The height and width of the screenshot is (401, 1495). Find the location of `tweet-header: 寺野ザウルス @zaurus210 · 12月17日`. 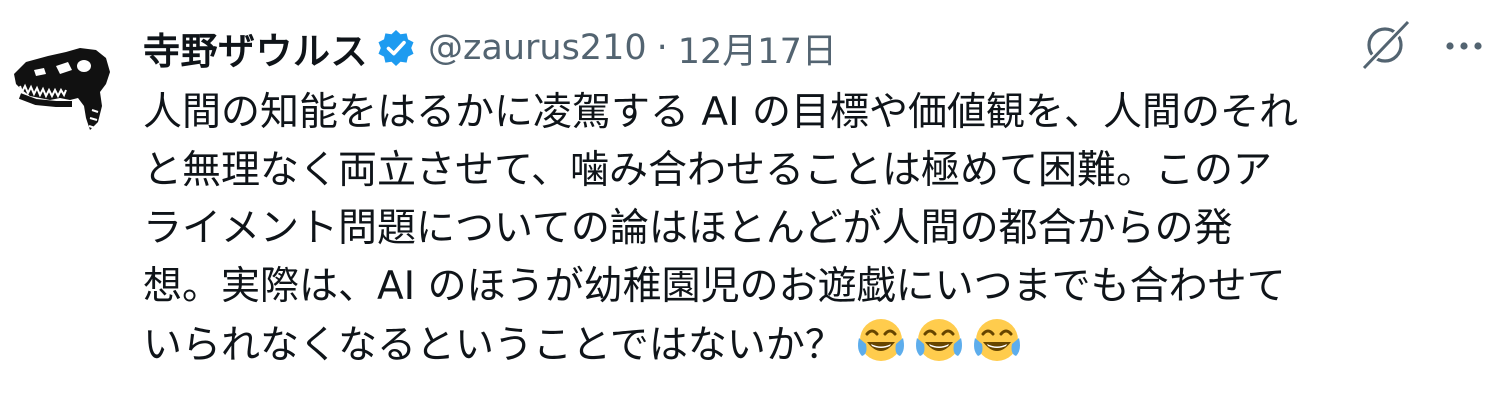

tweet-header: 寺野ザウルス @zaurus210 · 12月17日 is located at coordinates (490, 48).